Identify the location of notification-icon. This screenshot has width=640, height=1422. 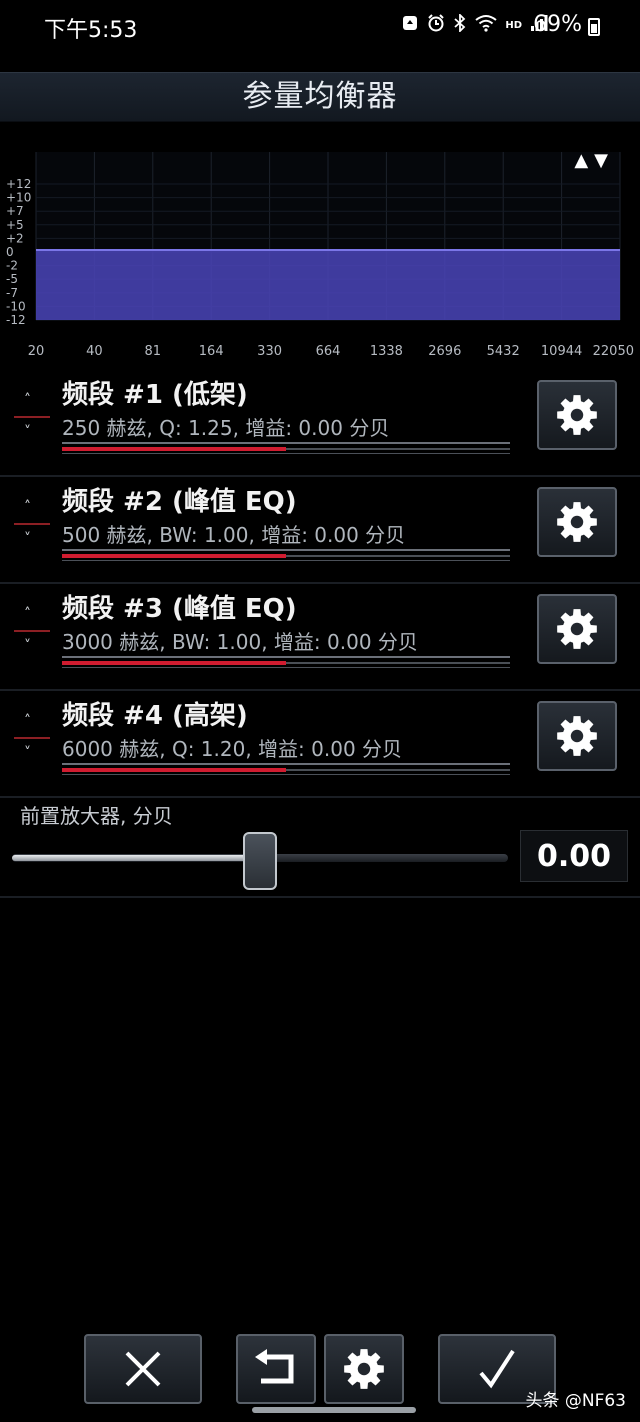
(410, 25).